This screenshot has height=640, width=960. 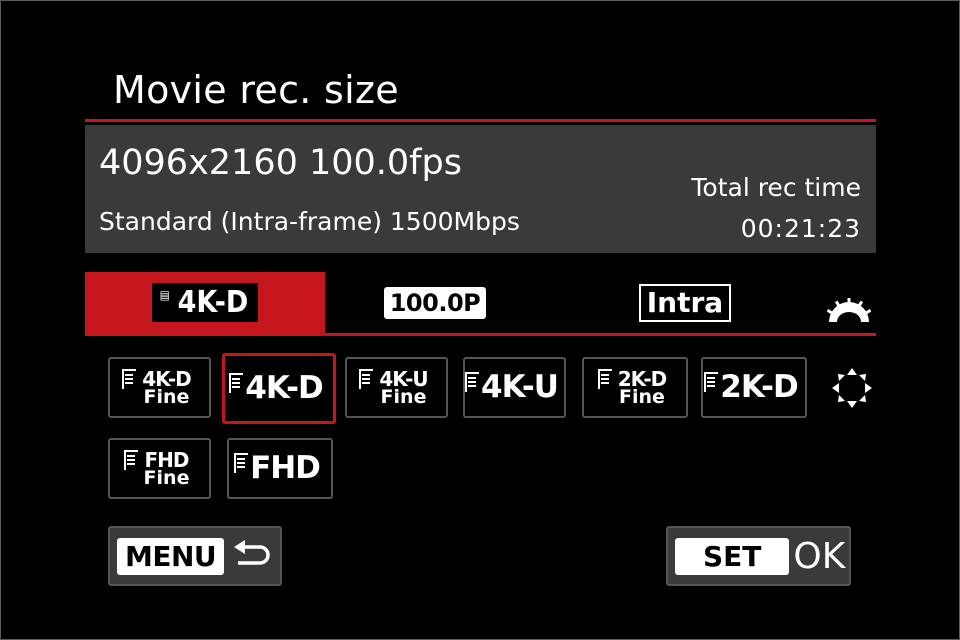 I want to click on option-label: 2K-D, so click(x=759, y=387).